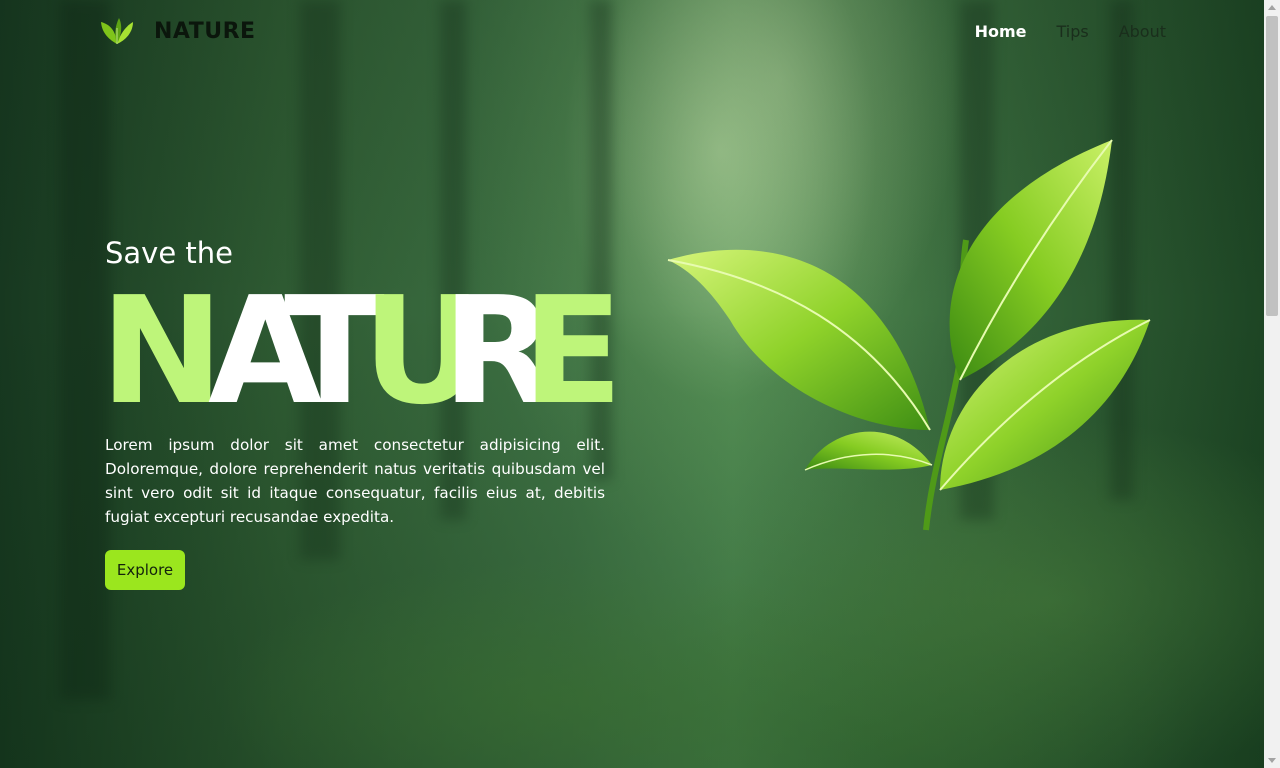  I want to click on explore-button: Explore, so click(145, 570).